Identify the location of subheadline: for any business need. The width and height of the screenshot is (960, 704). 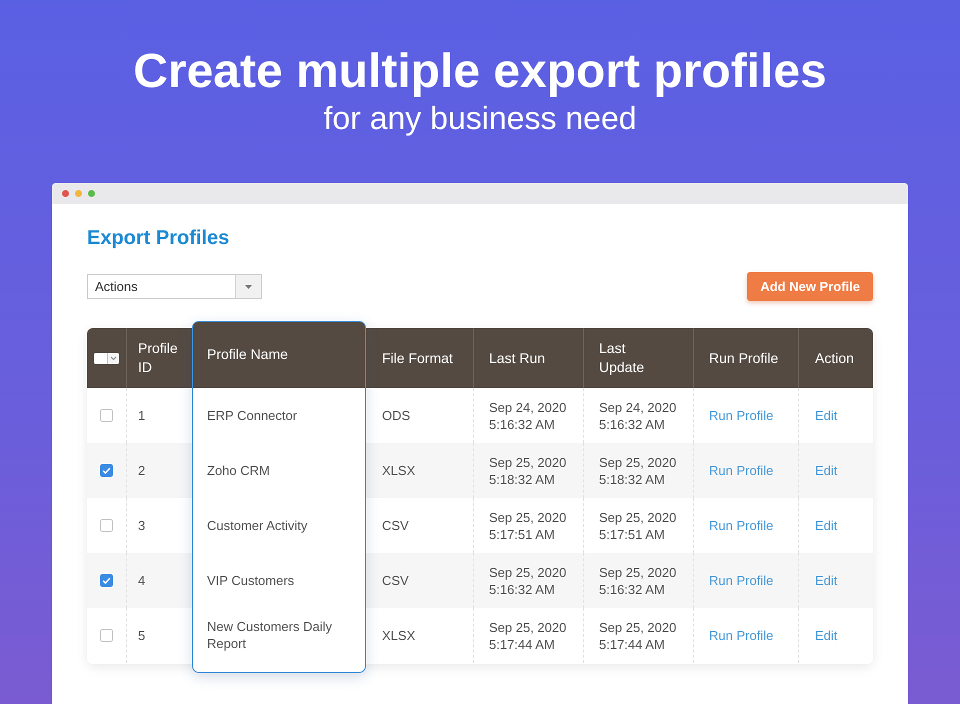
(480, 118).